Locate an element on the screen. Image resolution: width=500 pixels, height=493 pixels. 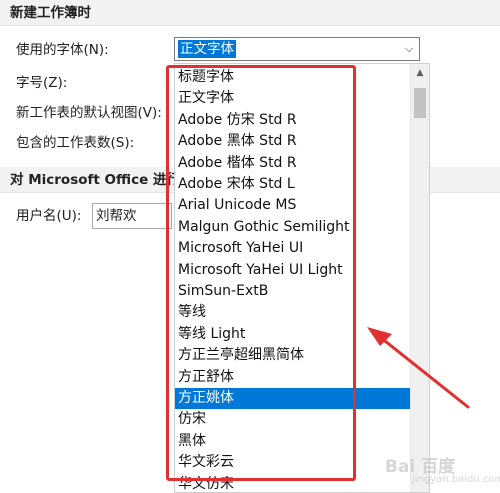
font-option: SimSun-ExtB is located at coordinates (293, 291).